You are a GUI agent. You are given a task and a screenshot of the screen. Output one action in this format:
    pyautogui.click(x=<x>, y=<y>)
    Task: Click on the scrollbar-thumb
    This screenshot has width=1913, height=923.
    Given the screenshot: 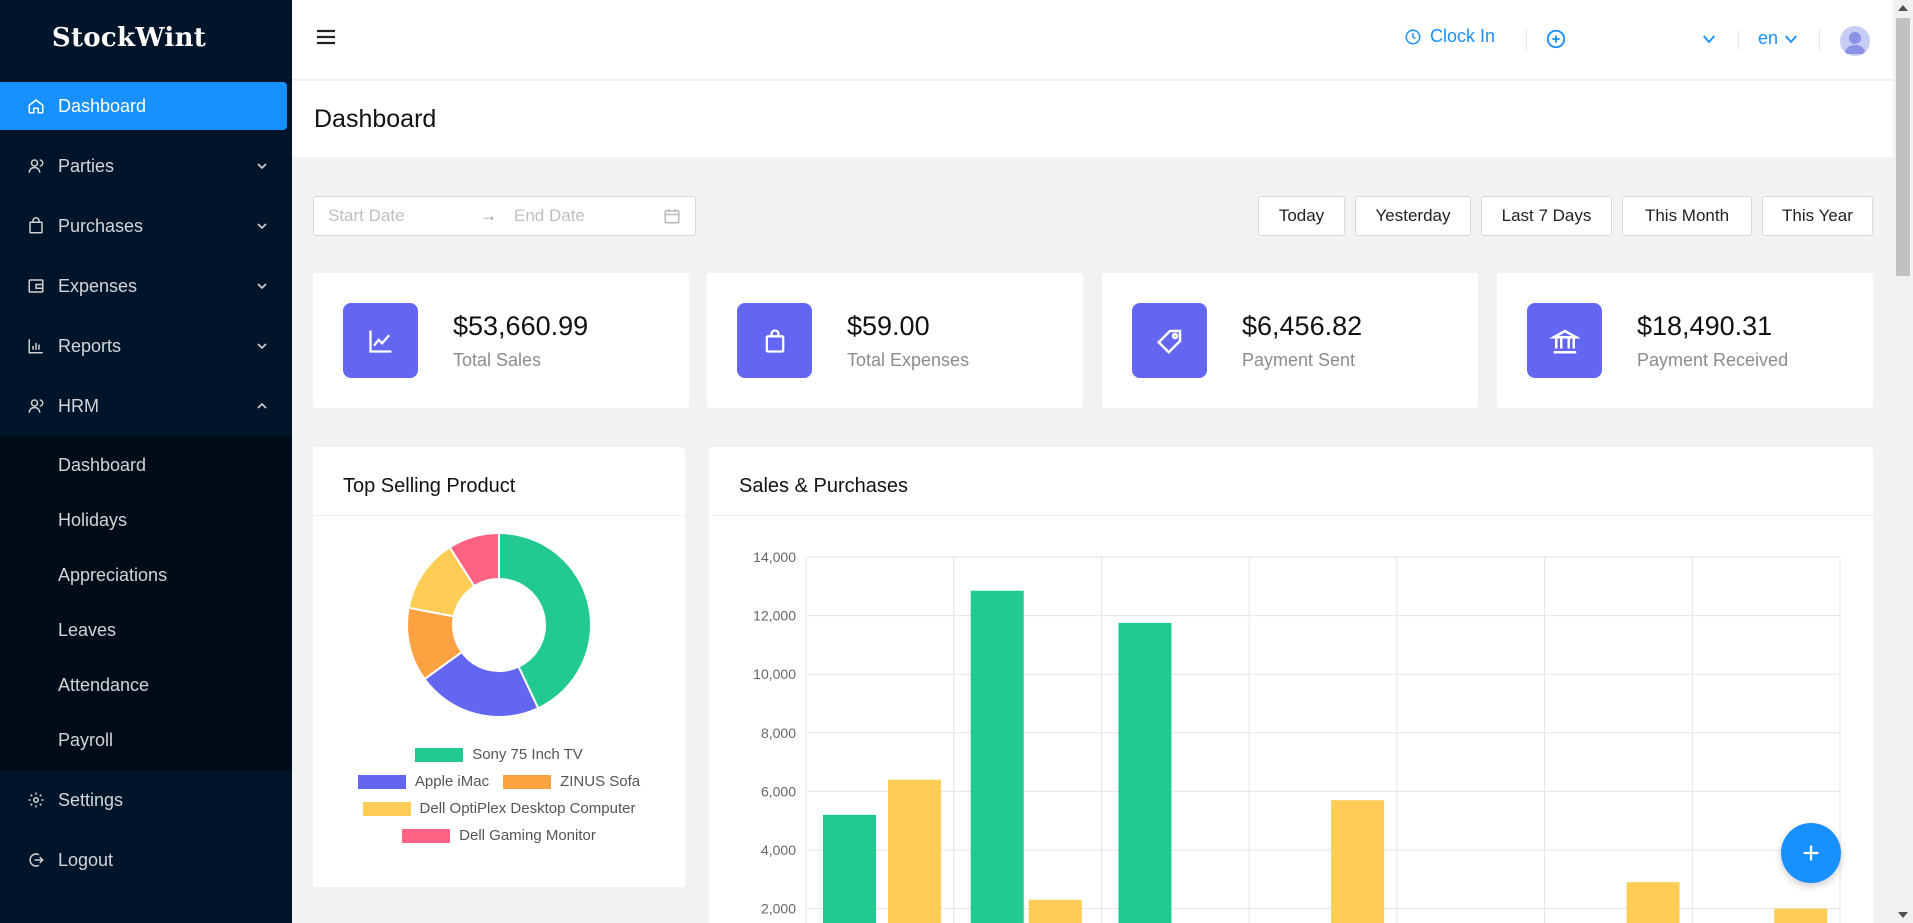 What is the action you would take?
    pyautogui.click(x=1903, y=147)
    